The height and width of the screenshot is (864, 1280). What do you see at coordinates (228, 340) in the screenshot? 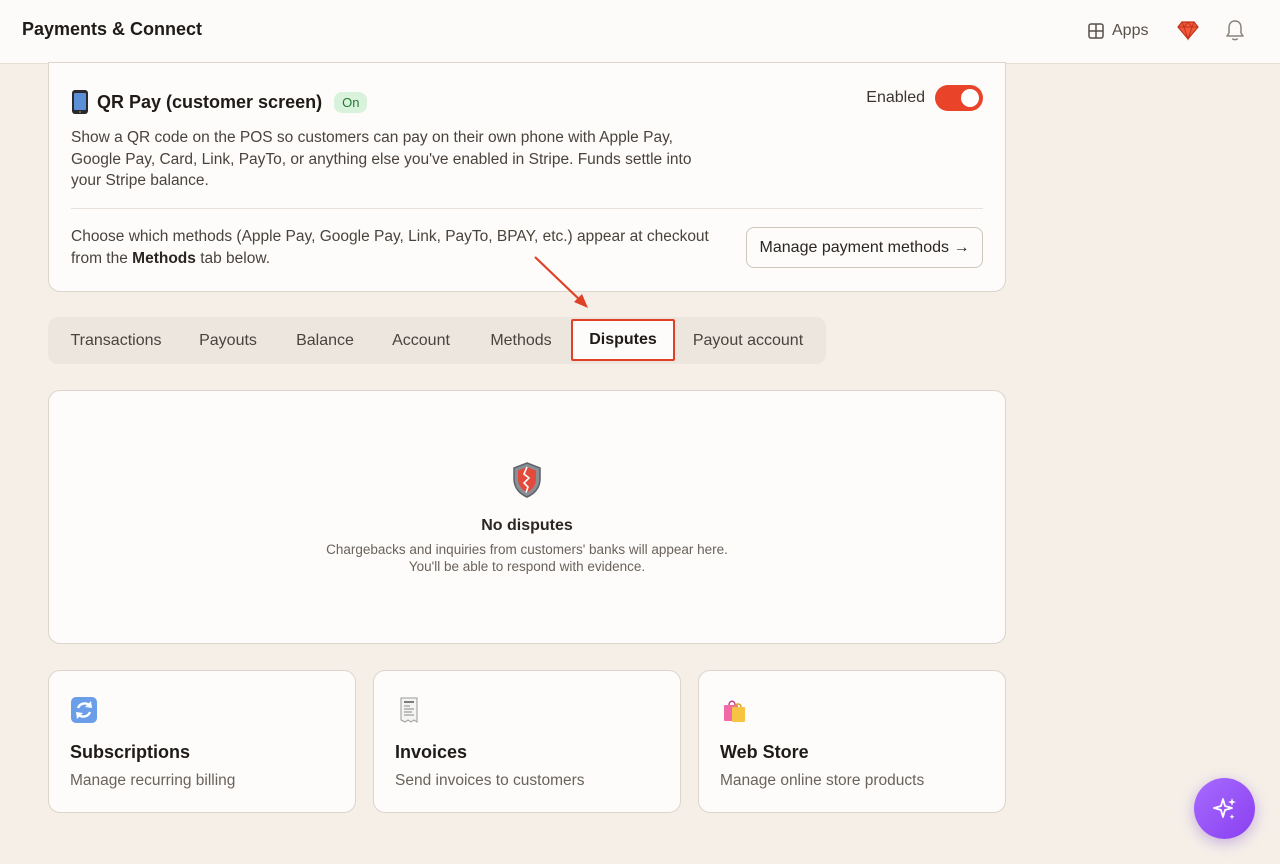
I see `tab-payouts: Payouts` at bounding box center [228, 340].